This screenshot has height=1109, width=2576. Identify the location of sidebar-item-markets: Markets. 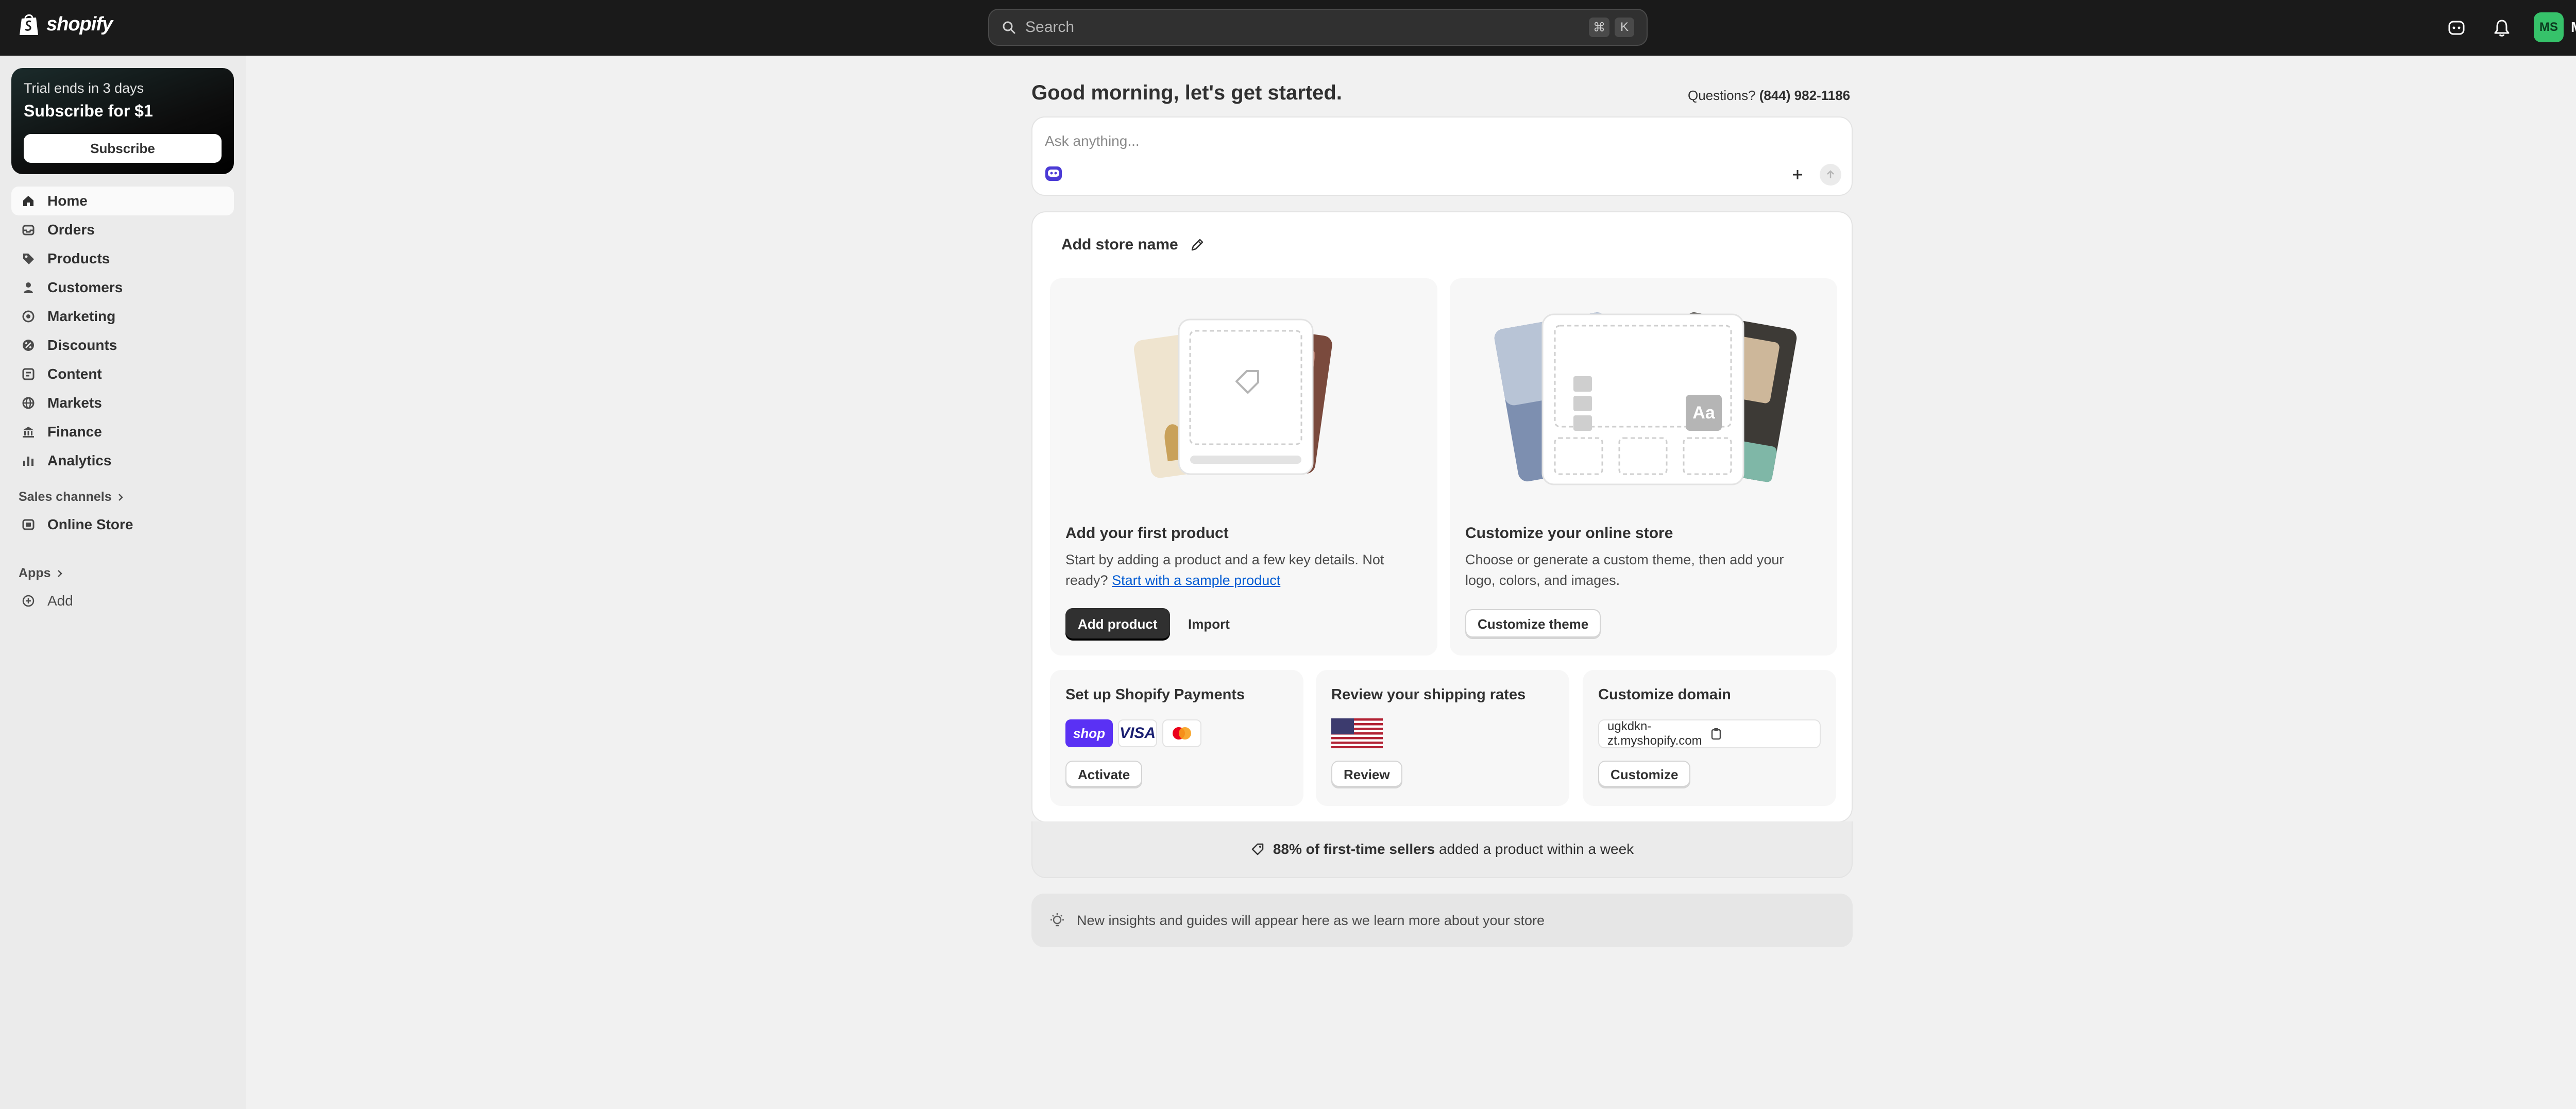
(122, 403).